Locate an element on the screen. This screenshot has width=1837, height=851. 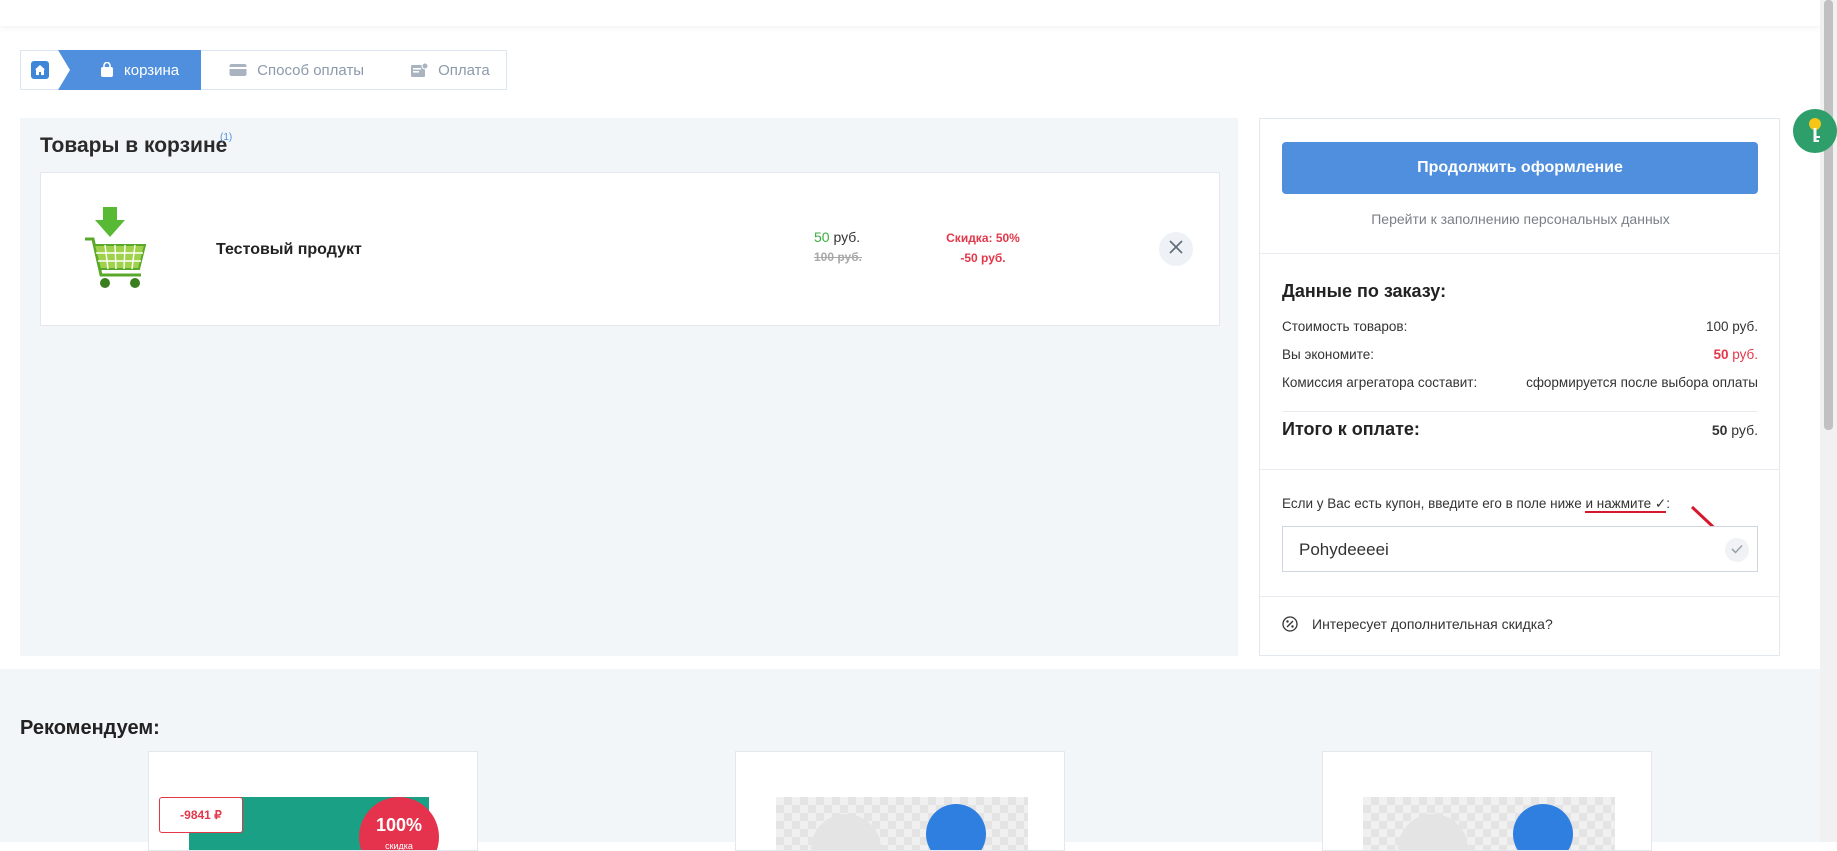
remove-item-button is located at coordinates (1176, 249).